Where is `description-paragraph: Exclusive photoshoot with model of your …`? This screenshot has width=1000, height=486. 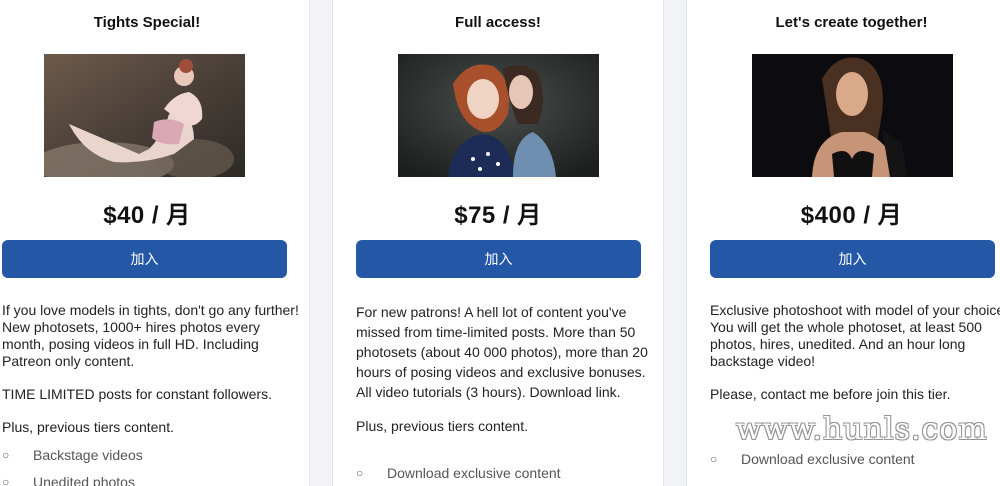
description-paragraph: Exclusive photoshoot with model of your … is located at coordinates (855, 335).